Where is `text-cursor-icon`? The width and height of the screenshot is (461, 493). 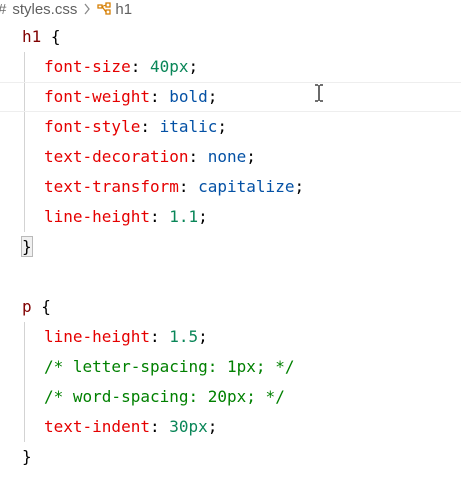
text-cursor-icon is located at coordinates (319, 93).